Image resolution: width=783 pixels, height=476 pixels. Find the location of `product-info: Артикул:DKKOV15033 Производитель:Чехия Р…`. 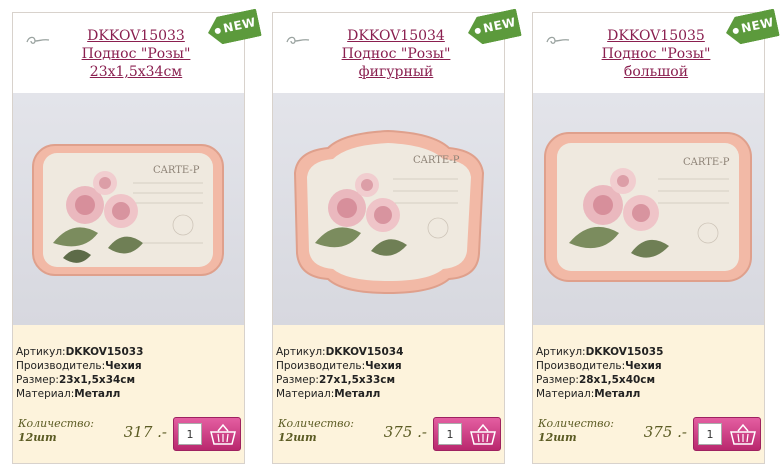

product-info: Артикул:DKKOV15033 Производитель:Чехия Р… is located at coordinates (128, 394).